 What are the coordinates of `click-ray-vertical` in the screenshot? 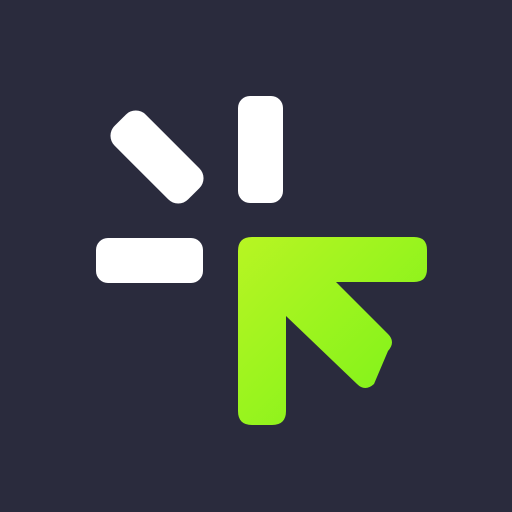 It's located at (260, 149).